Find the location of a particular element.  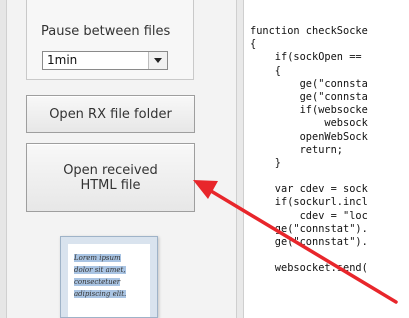

code-line: function checkSocke is located at coordinates (309, 31).